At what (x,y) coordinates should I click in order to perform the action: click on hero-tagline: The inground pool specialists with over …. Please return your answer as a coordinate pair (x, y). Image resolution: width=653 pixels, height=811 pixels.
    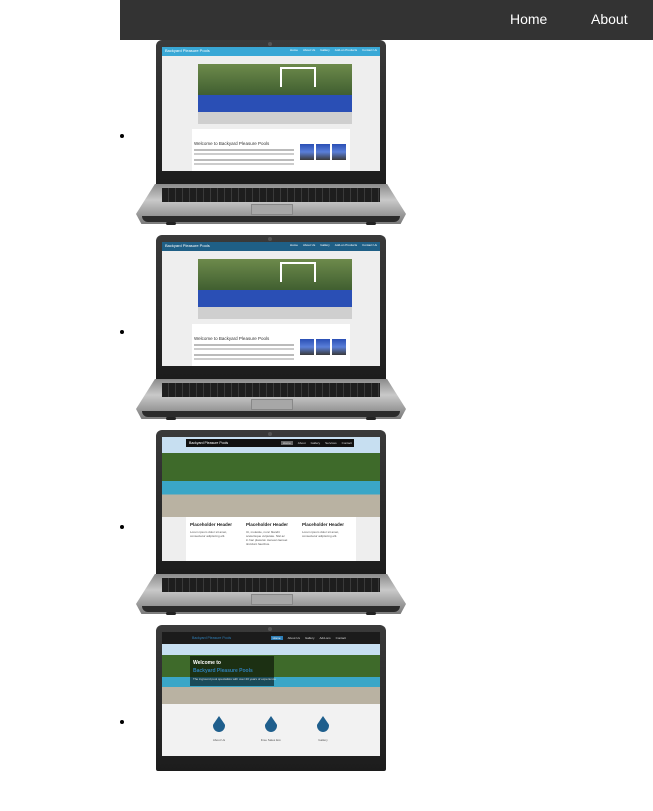
    Looking at the image, I should click on (234, 679).